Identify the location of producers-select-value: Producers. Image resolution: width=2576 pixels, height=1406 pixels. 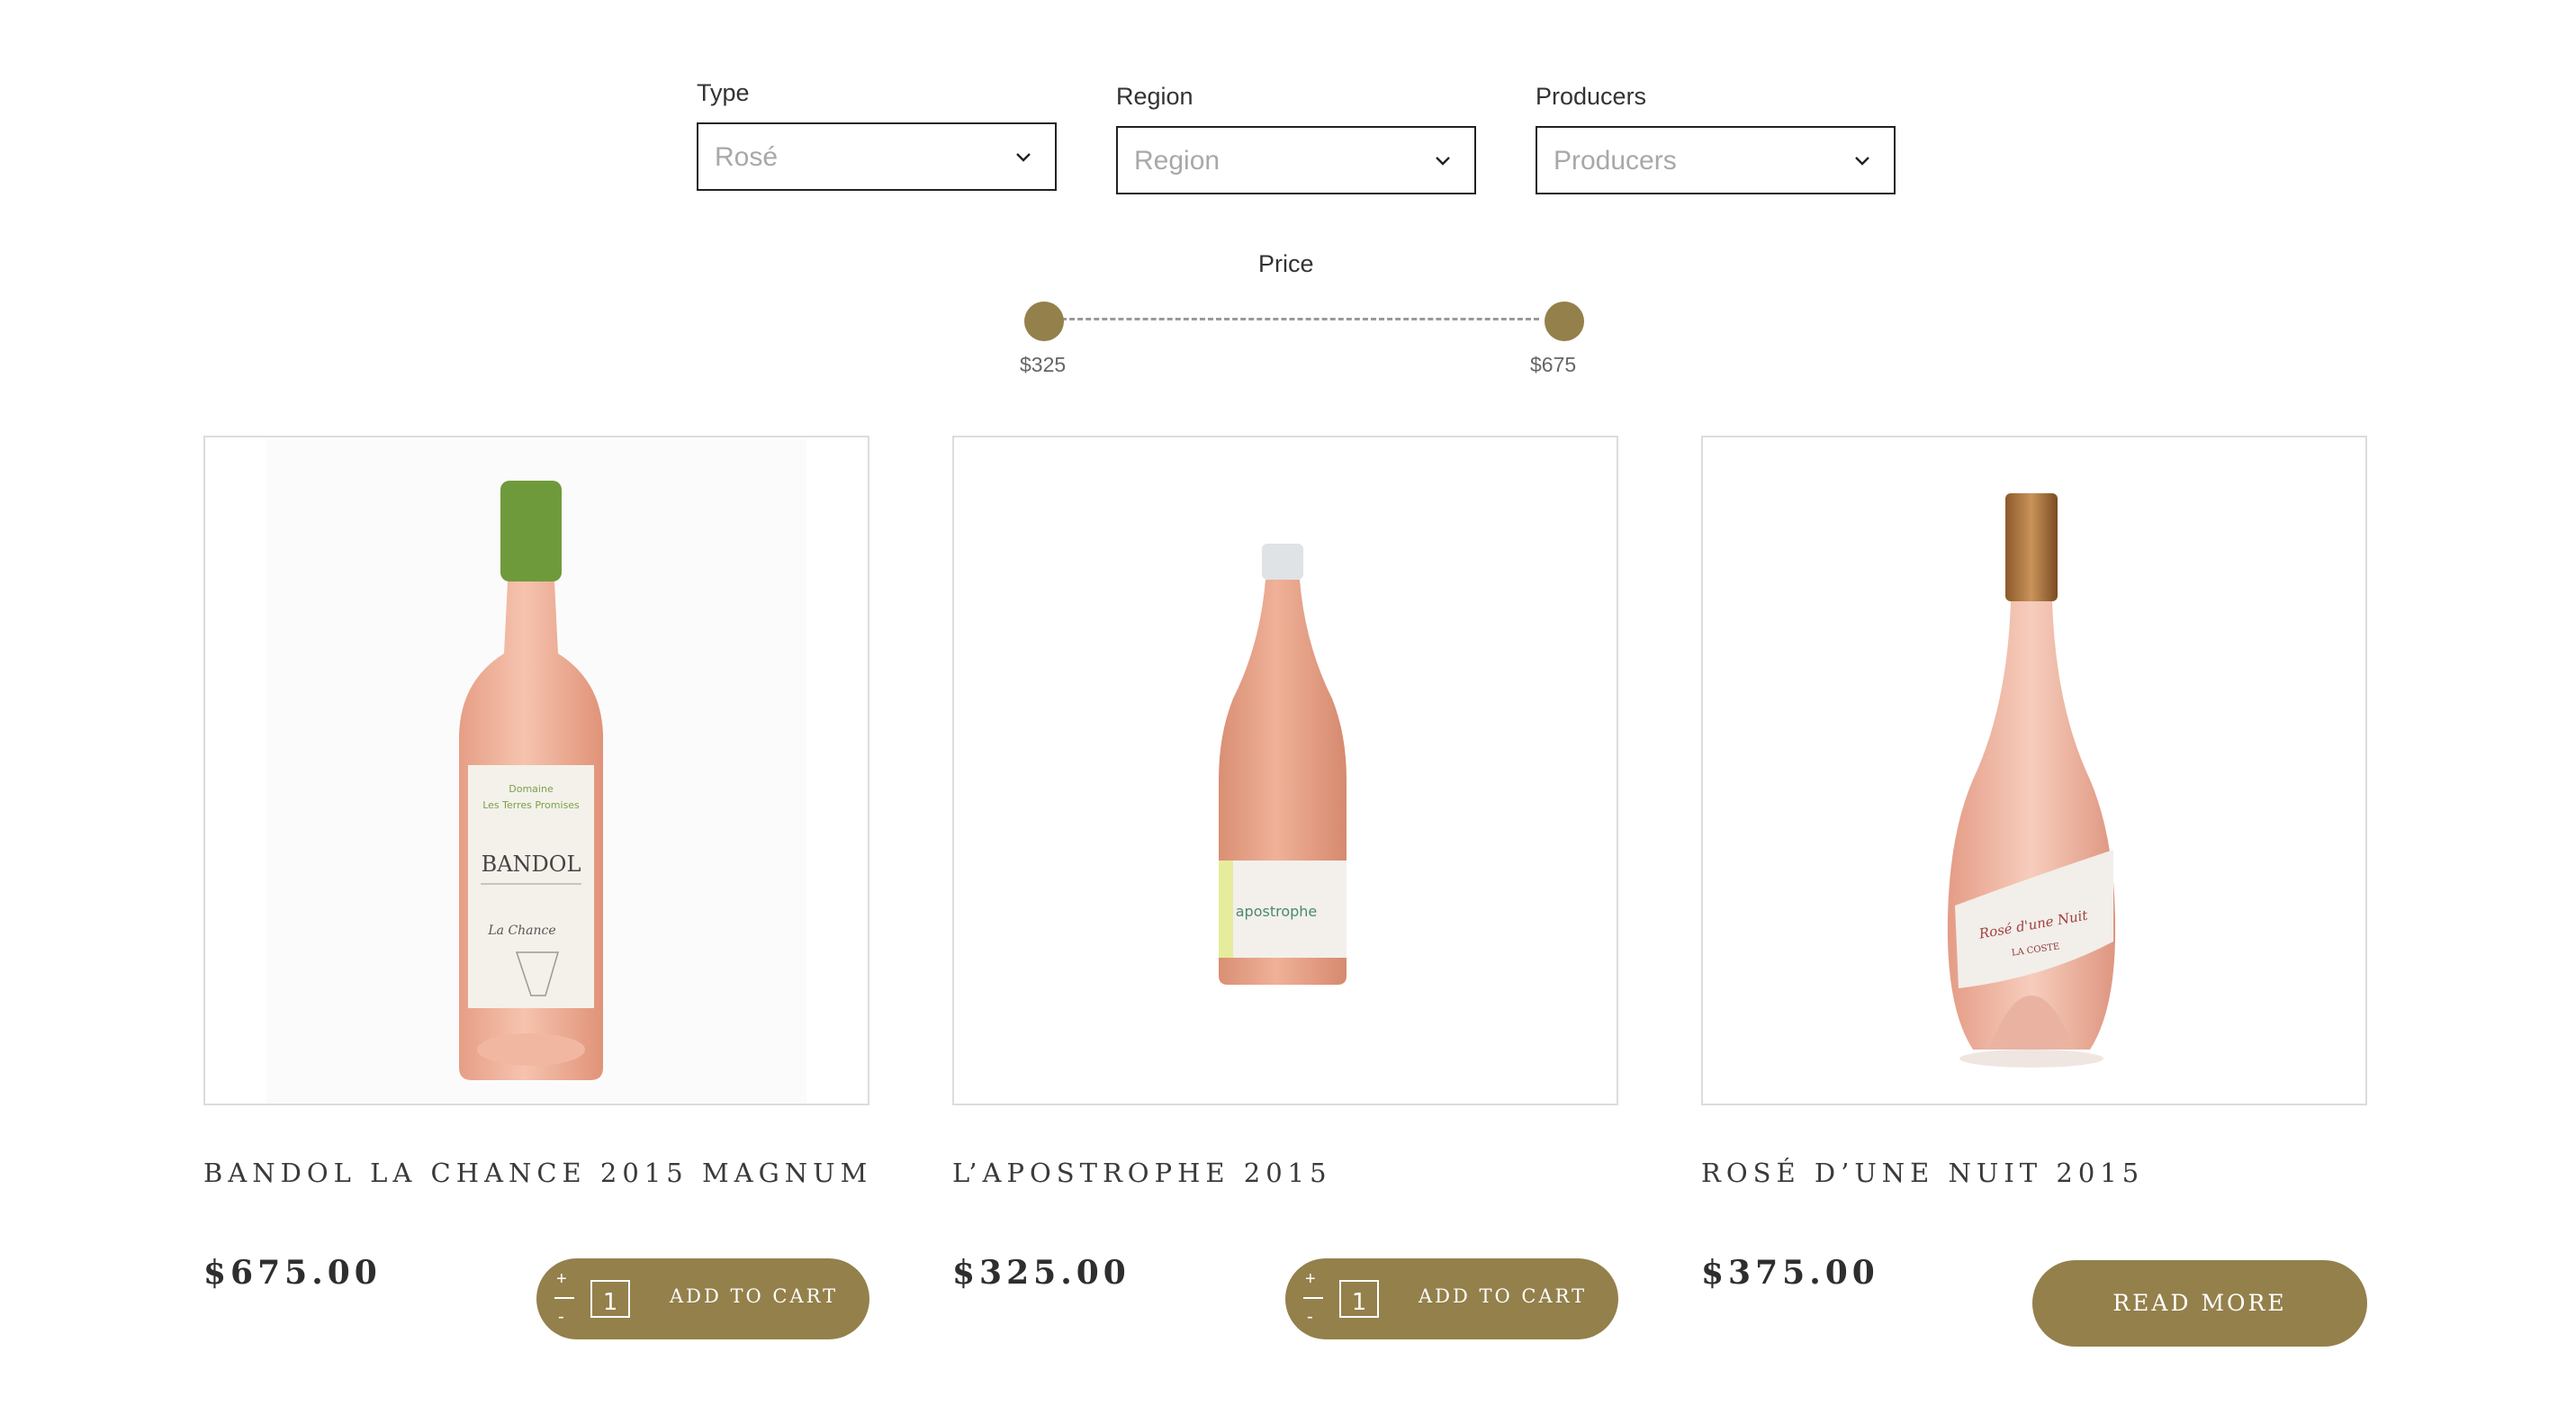
(1615, 161).